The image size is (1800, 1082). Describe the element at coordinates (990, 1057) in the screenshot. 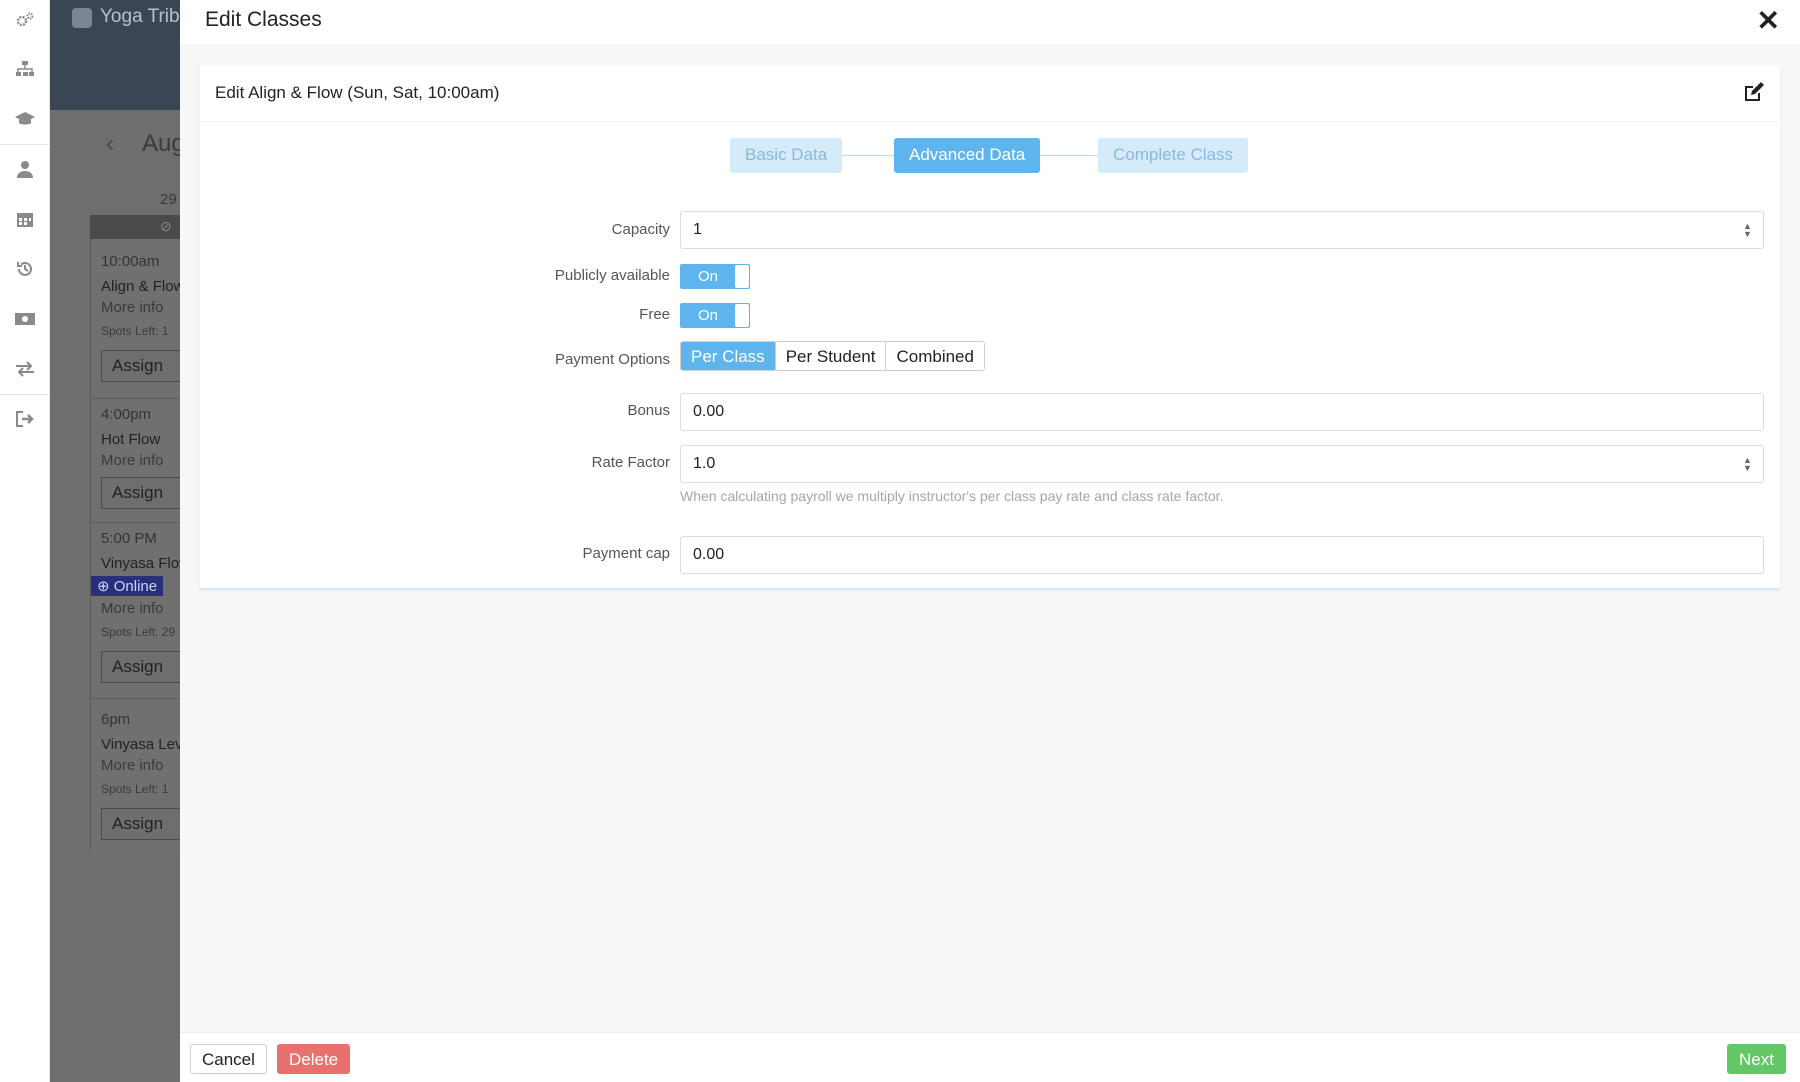

I see `modal-footer: Cancel Delete Next` at that location.